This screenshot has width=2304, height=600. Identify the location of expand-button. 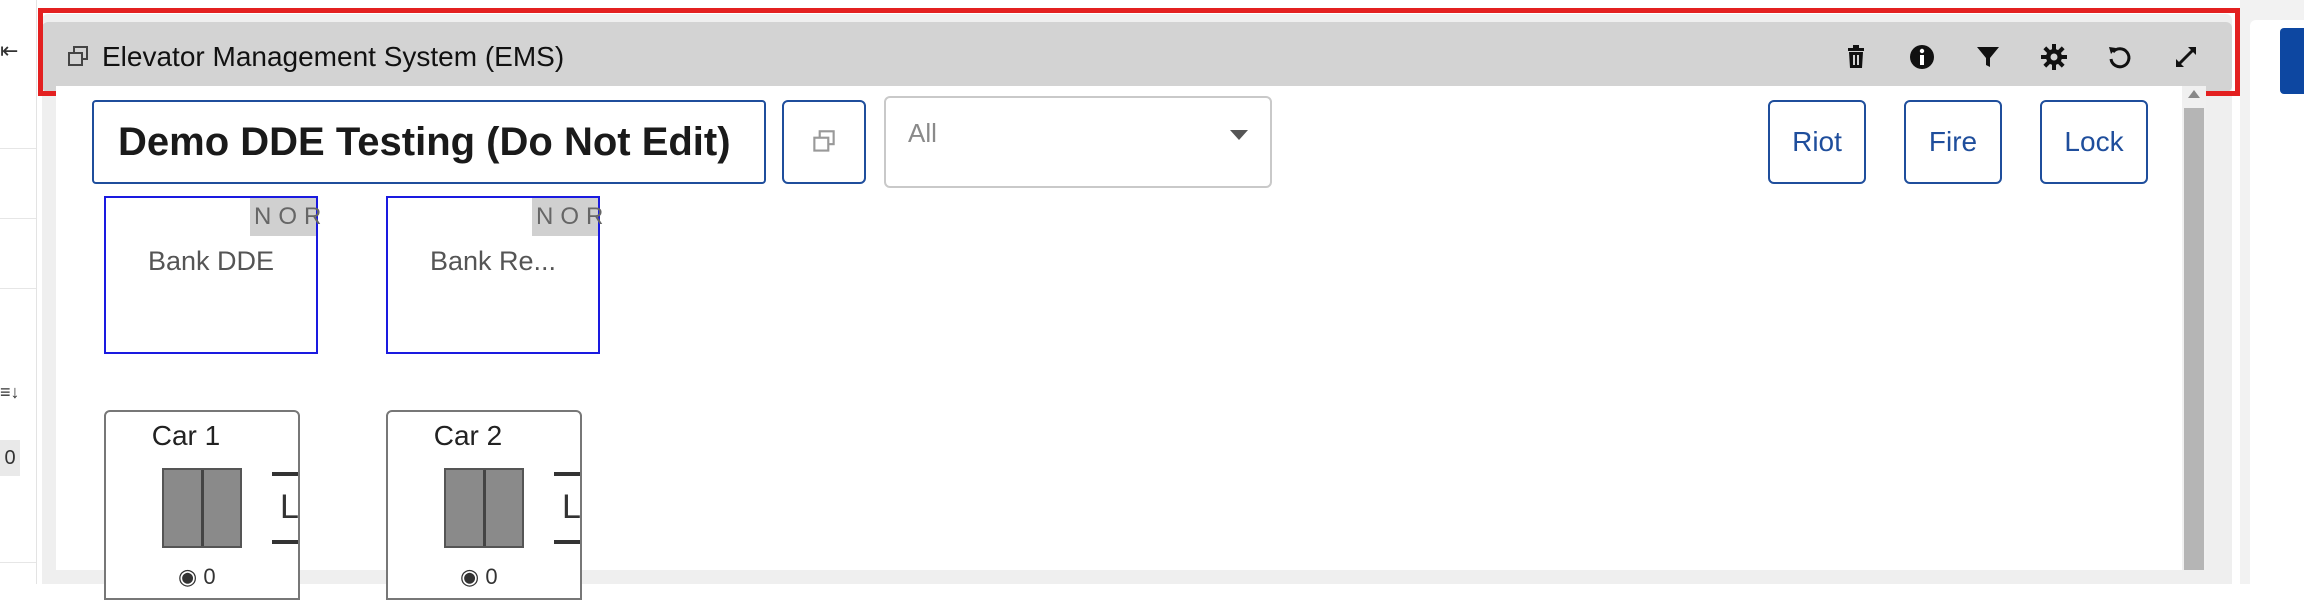
(2186, 57).